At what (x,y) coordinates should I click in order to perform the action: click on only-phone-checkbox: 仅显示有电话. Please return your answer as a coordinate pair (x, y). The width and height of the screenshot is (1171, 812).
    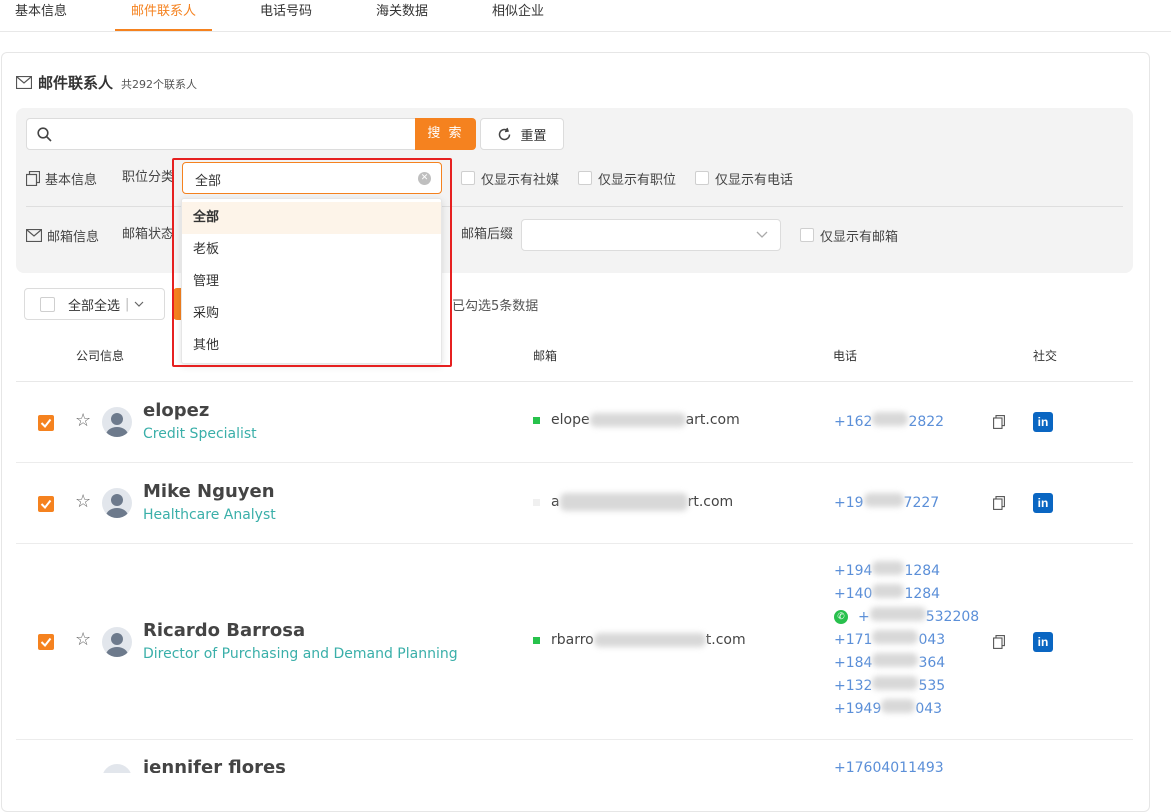
    Looking at the image, I should click on (744, 178).